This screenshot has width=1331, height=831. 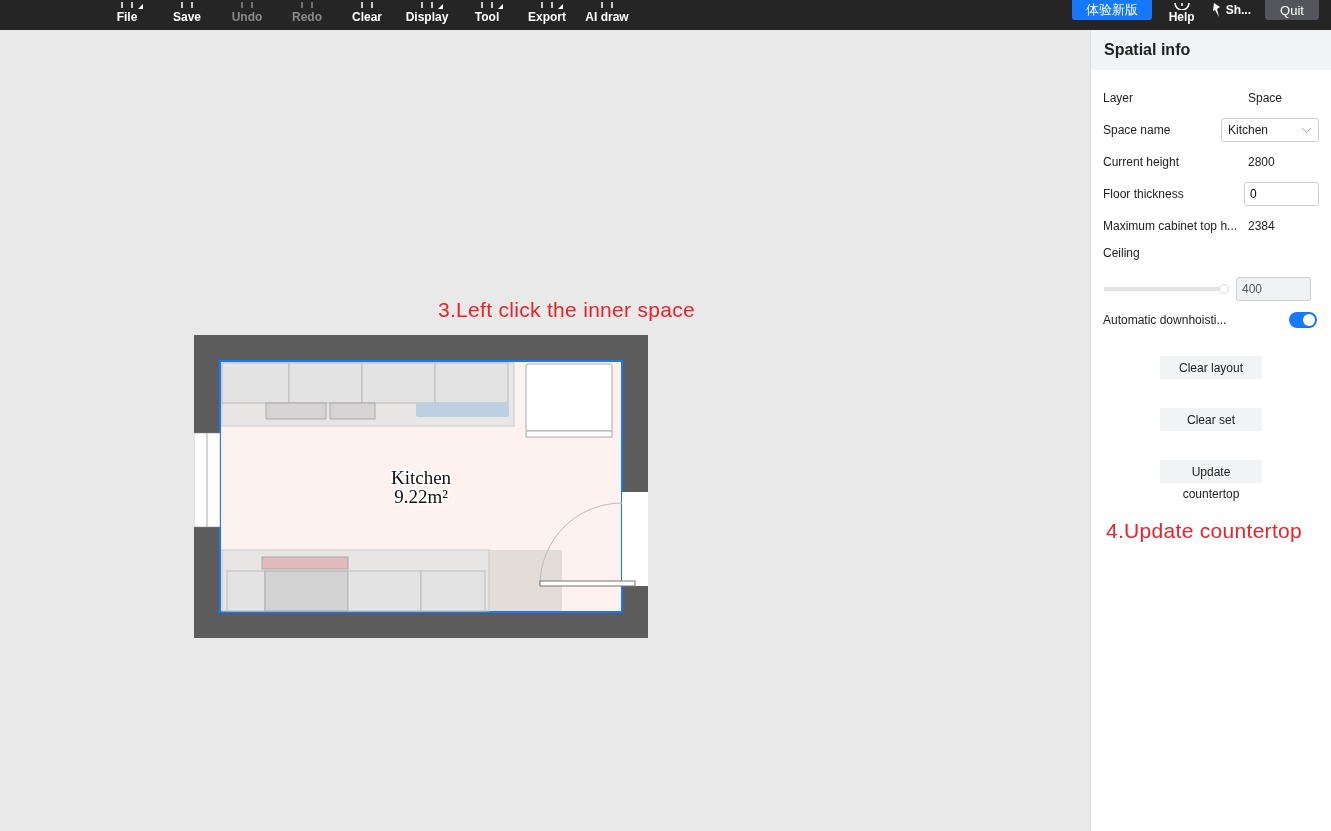 I want to click on input-field: 0, so click(x=1281, y=194).